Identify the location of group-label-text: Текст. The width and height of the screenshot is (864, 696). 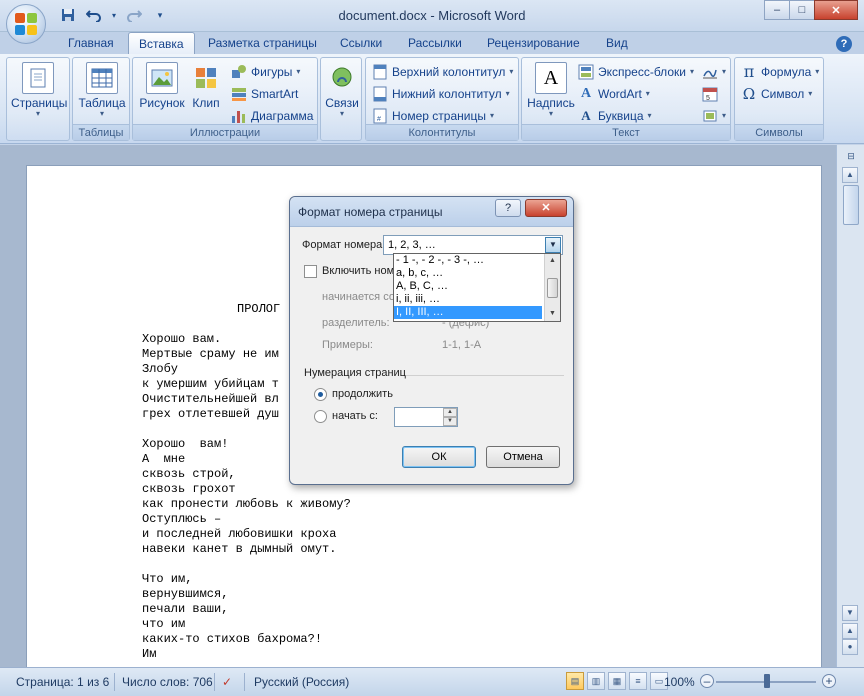
(626, 132).